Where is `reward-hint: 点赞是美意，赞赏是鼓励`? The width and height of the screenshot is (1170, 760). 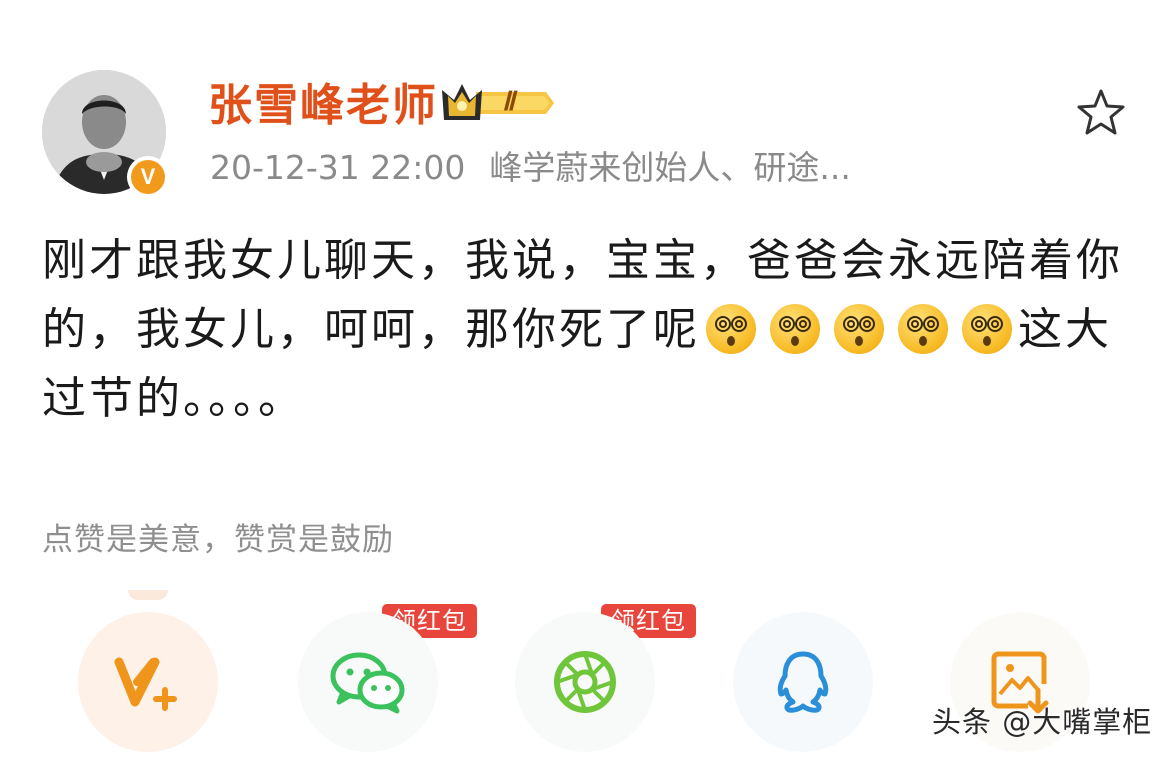 reward-hint: 点赞是美意，赞赏是鼓励 is located at coordinates (218, 540).